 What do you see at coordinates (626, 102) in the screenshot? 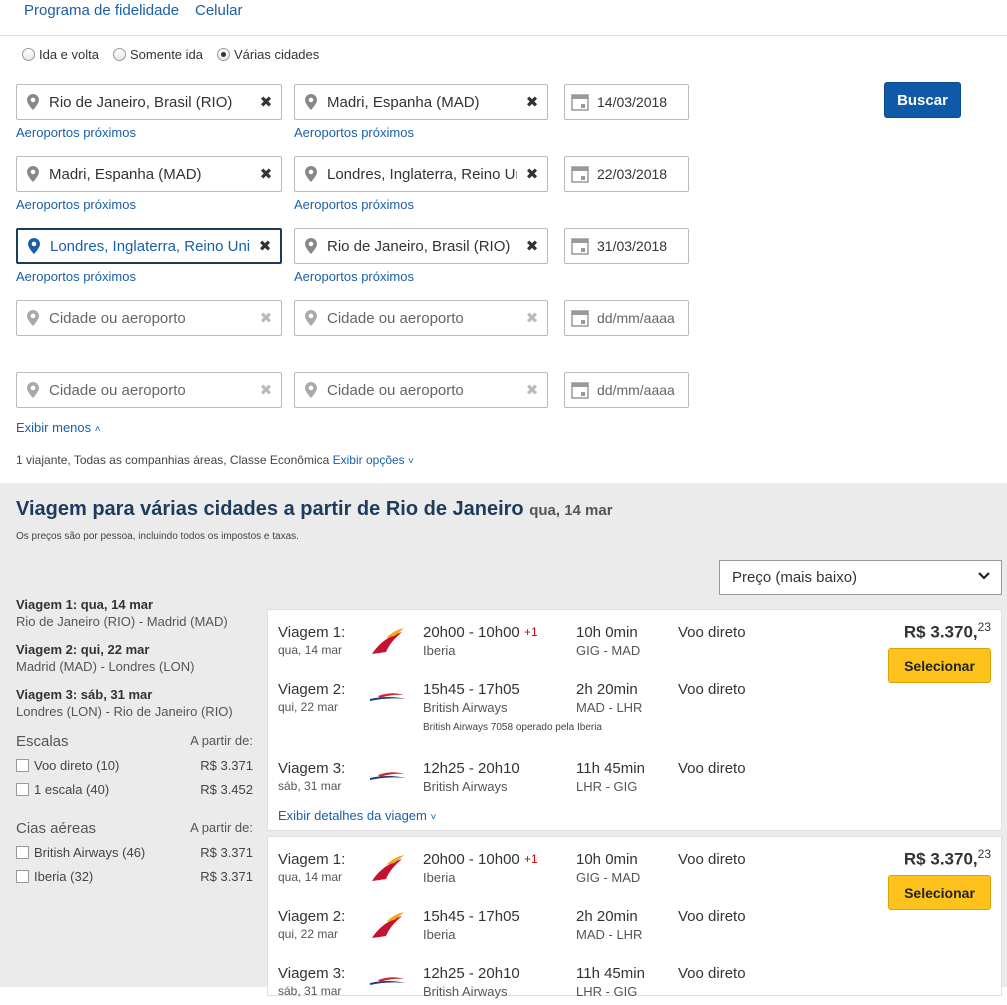
I see `date-input: 14/03/2018` at bounding box center [626, 102].